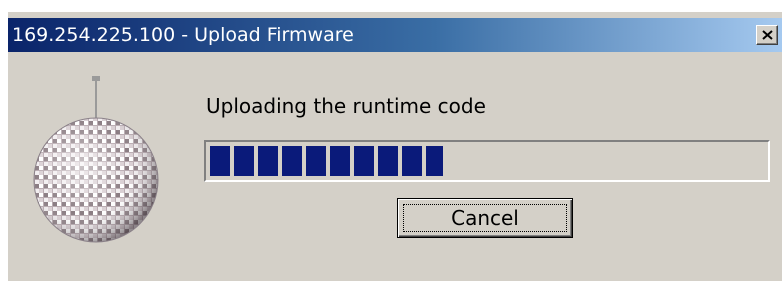 Image resolution: width=782 pixels, height=281 pixels. I want to click on status-message: Uploading the runtime code, so click(346, 106).